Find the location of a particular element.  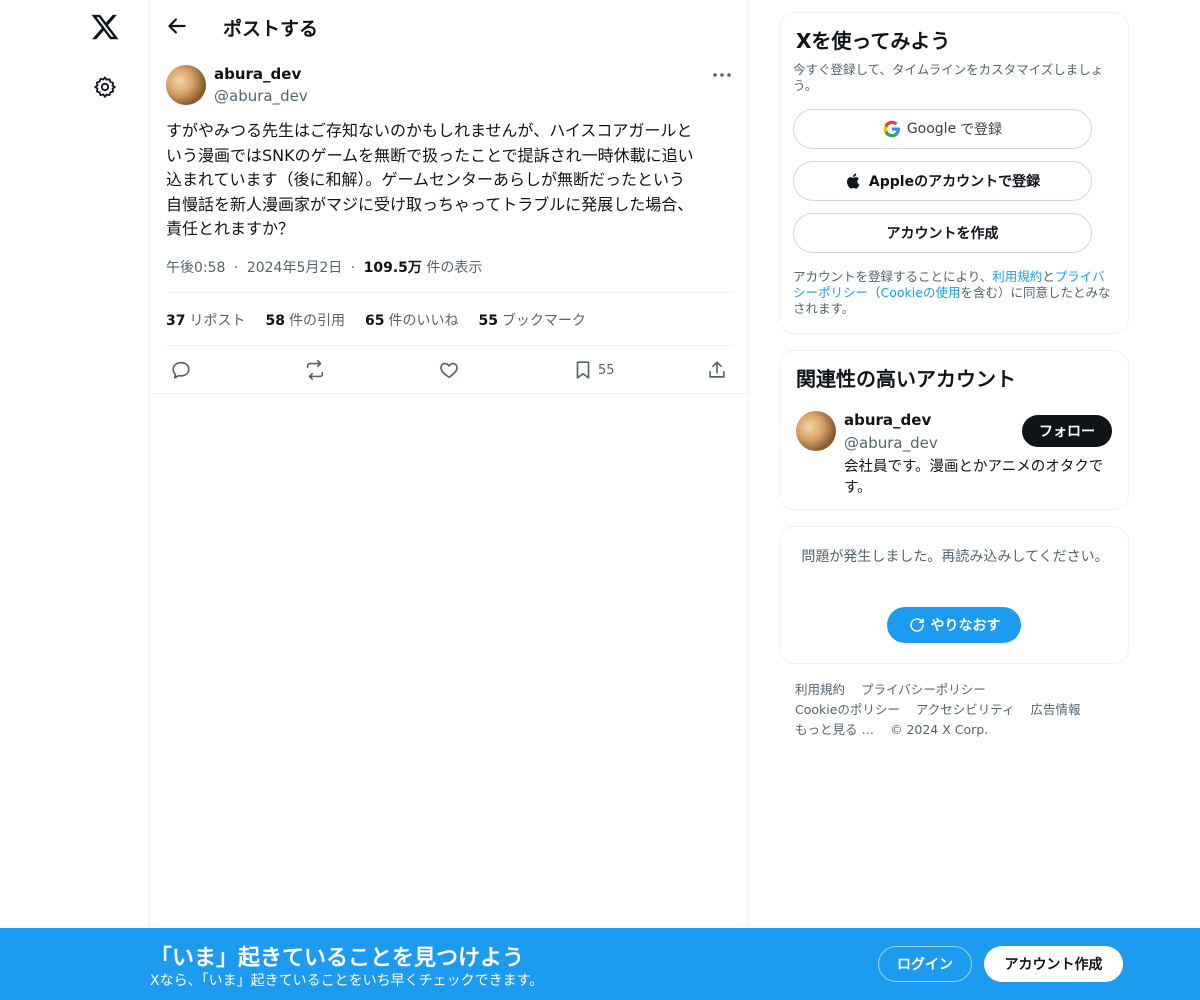

signup-card-subtitle: 今すぐ登録して、タイムラインをカスタマイズしましょう。 is located at coordinates (948, 77).